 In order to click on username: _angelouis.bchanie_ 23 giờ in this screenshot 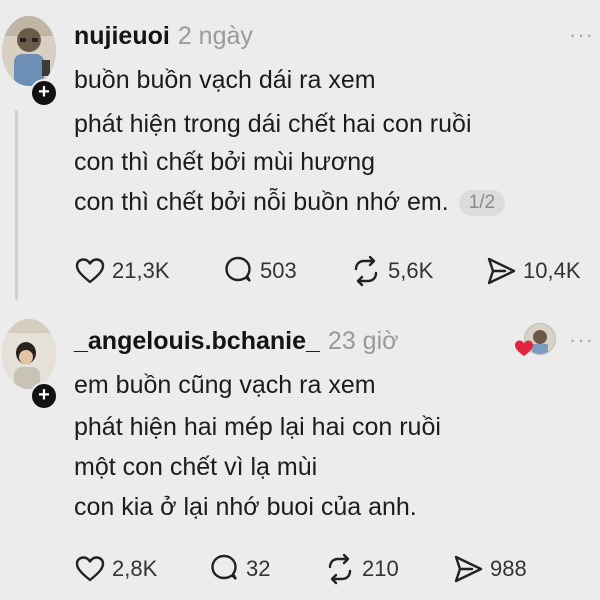, I will do `click(236, 341)`.